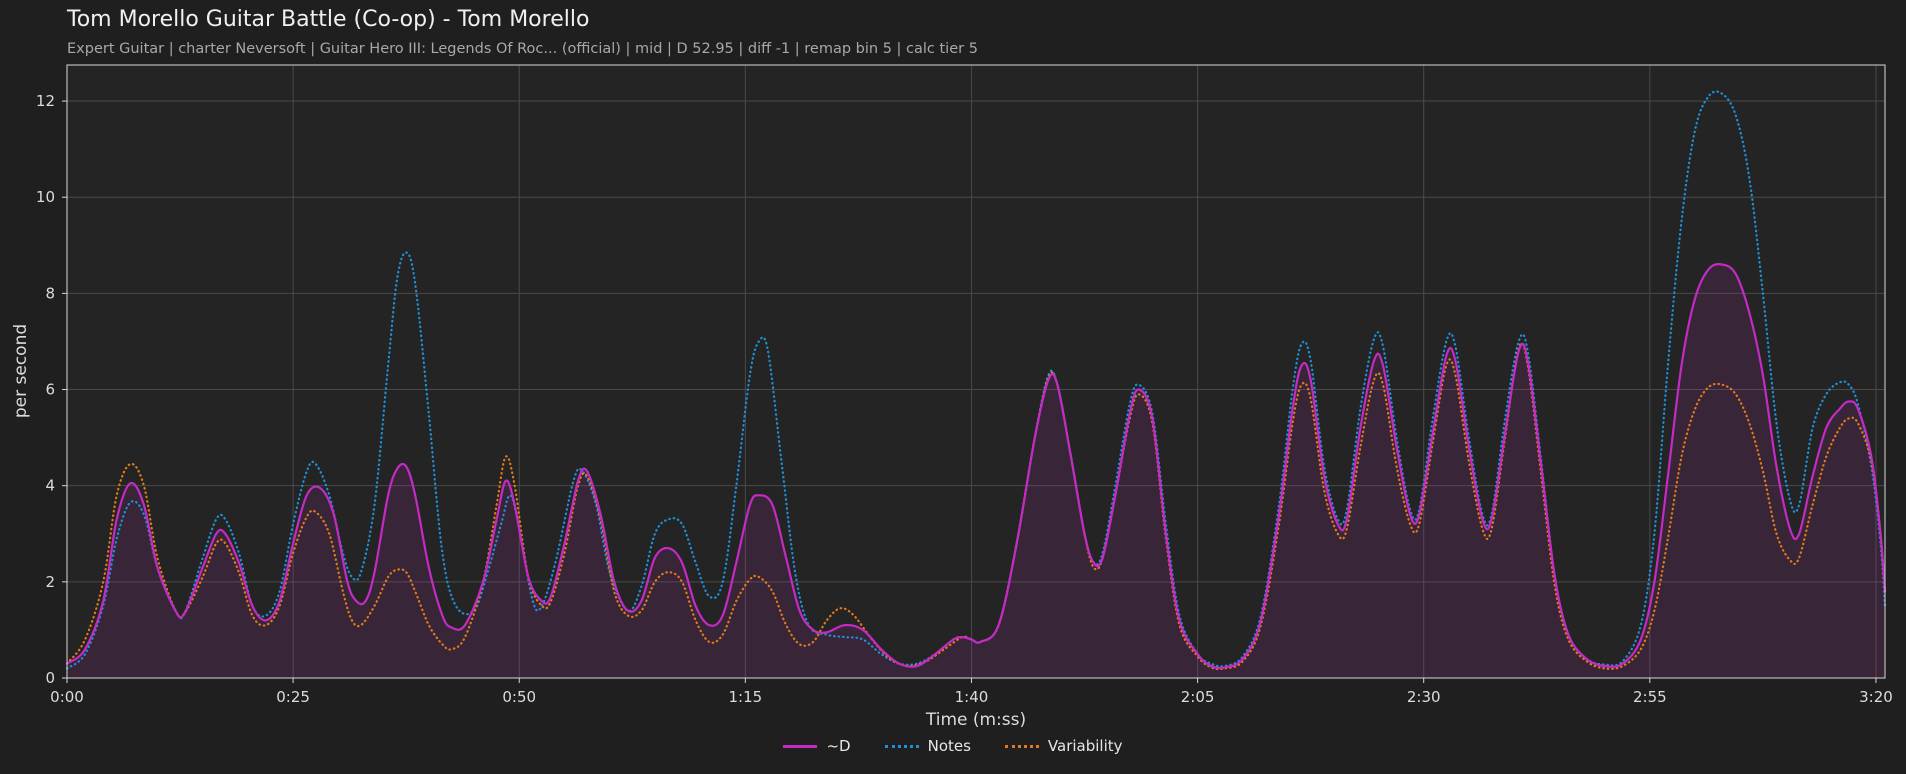  I want to click on y-tick-label: 0, so click(50, 678).